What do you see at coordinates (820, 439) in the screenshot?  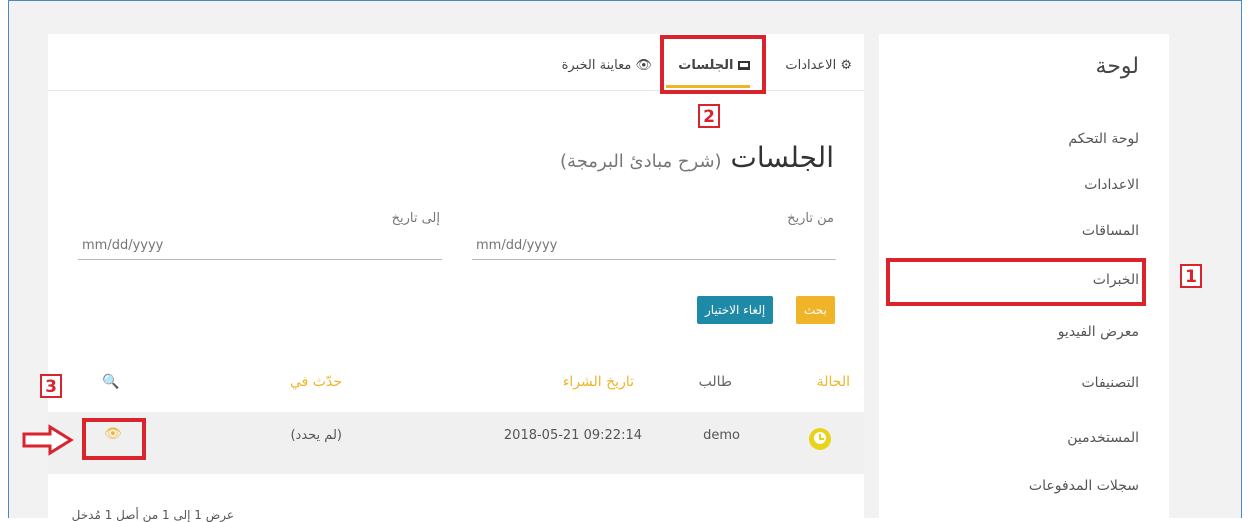 I see `clock-icon` at bounding box center [820, 439].